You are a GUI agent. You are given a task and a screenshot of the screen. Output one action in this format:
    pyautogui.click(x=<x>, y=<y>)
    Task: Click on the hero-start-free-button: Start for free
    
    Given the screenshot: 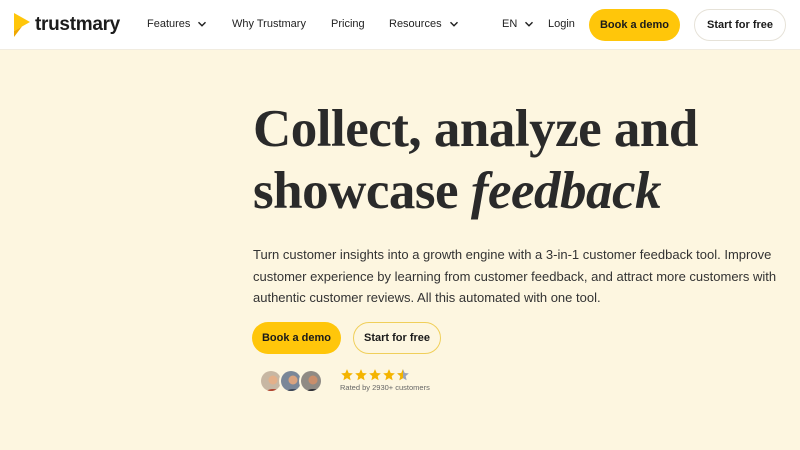 What is the action you would take?
    pyautogui.click(x=397, y=338)
    